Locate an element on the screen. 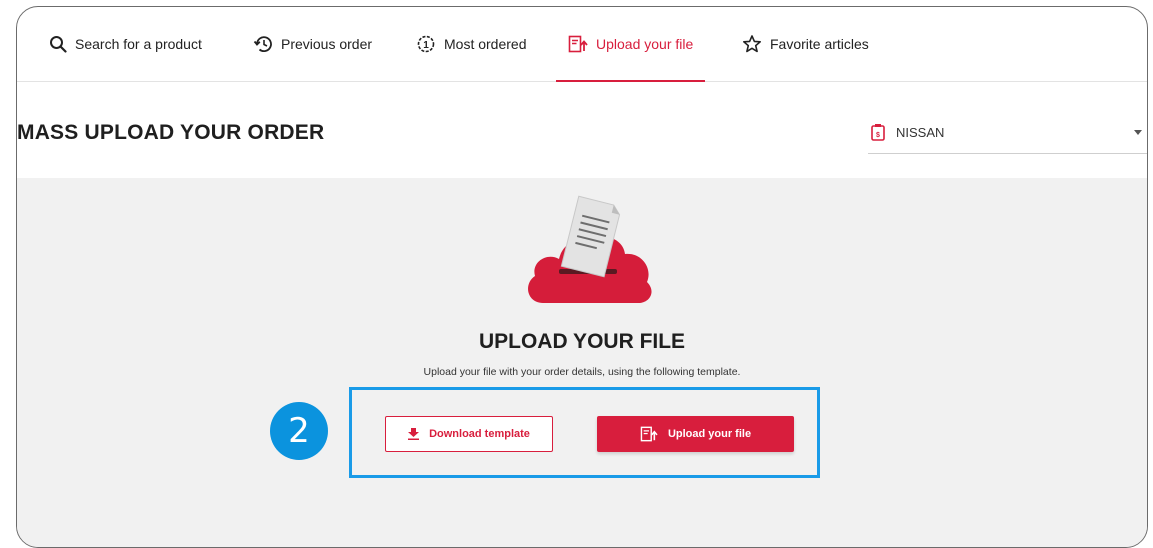 This screenshot has width=1153, height=548. page-title: MASS UPLOAD YOUR ORDER is located at coordinates (171, 132).